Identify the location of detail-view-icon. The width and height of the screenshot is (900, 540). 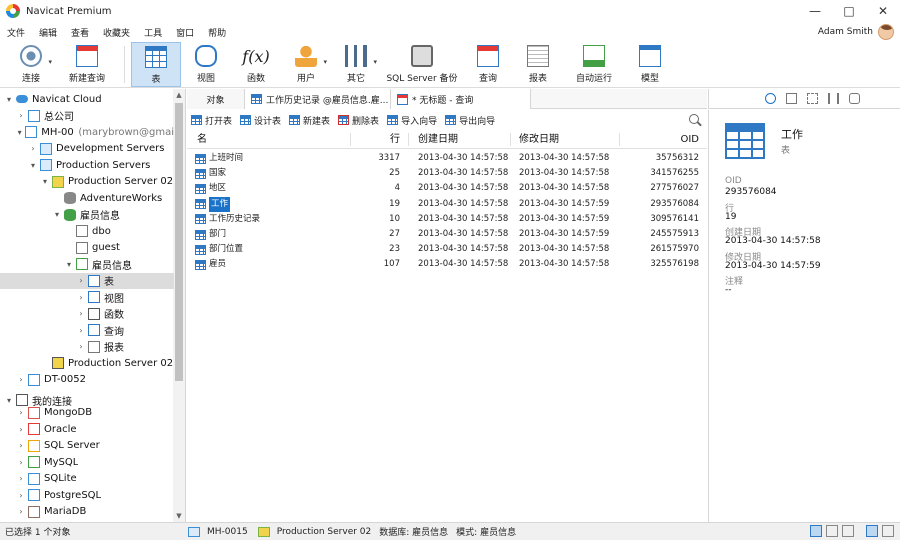
(832, 531).